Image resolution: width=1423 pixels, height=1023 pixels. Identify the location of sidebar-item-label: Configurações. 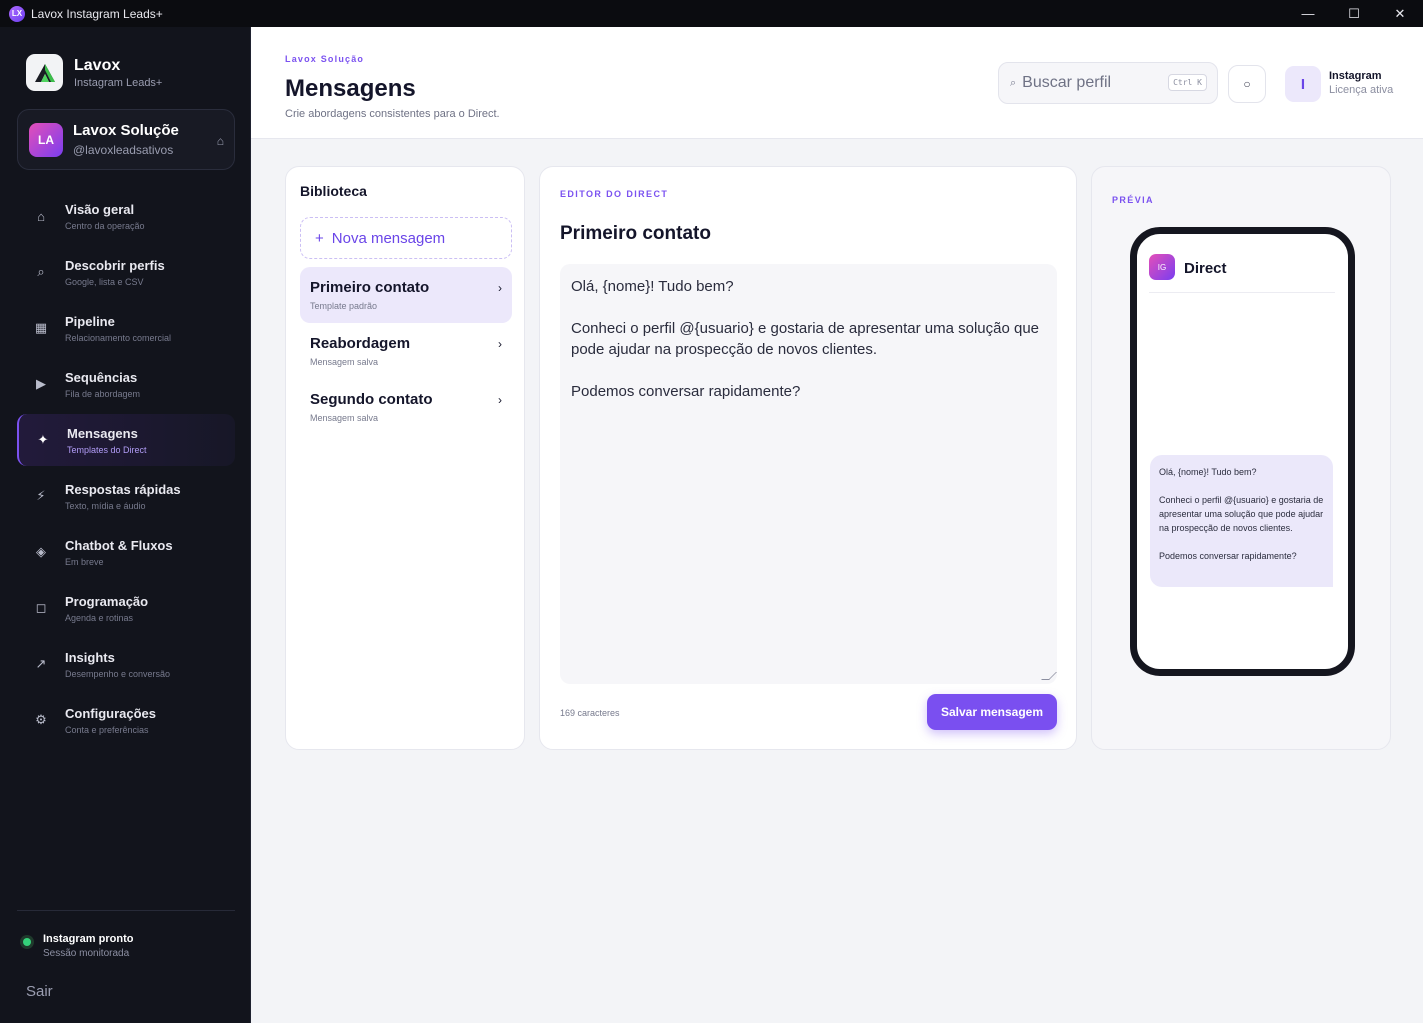
(111, 713).